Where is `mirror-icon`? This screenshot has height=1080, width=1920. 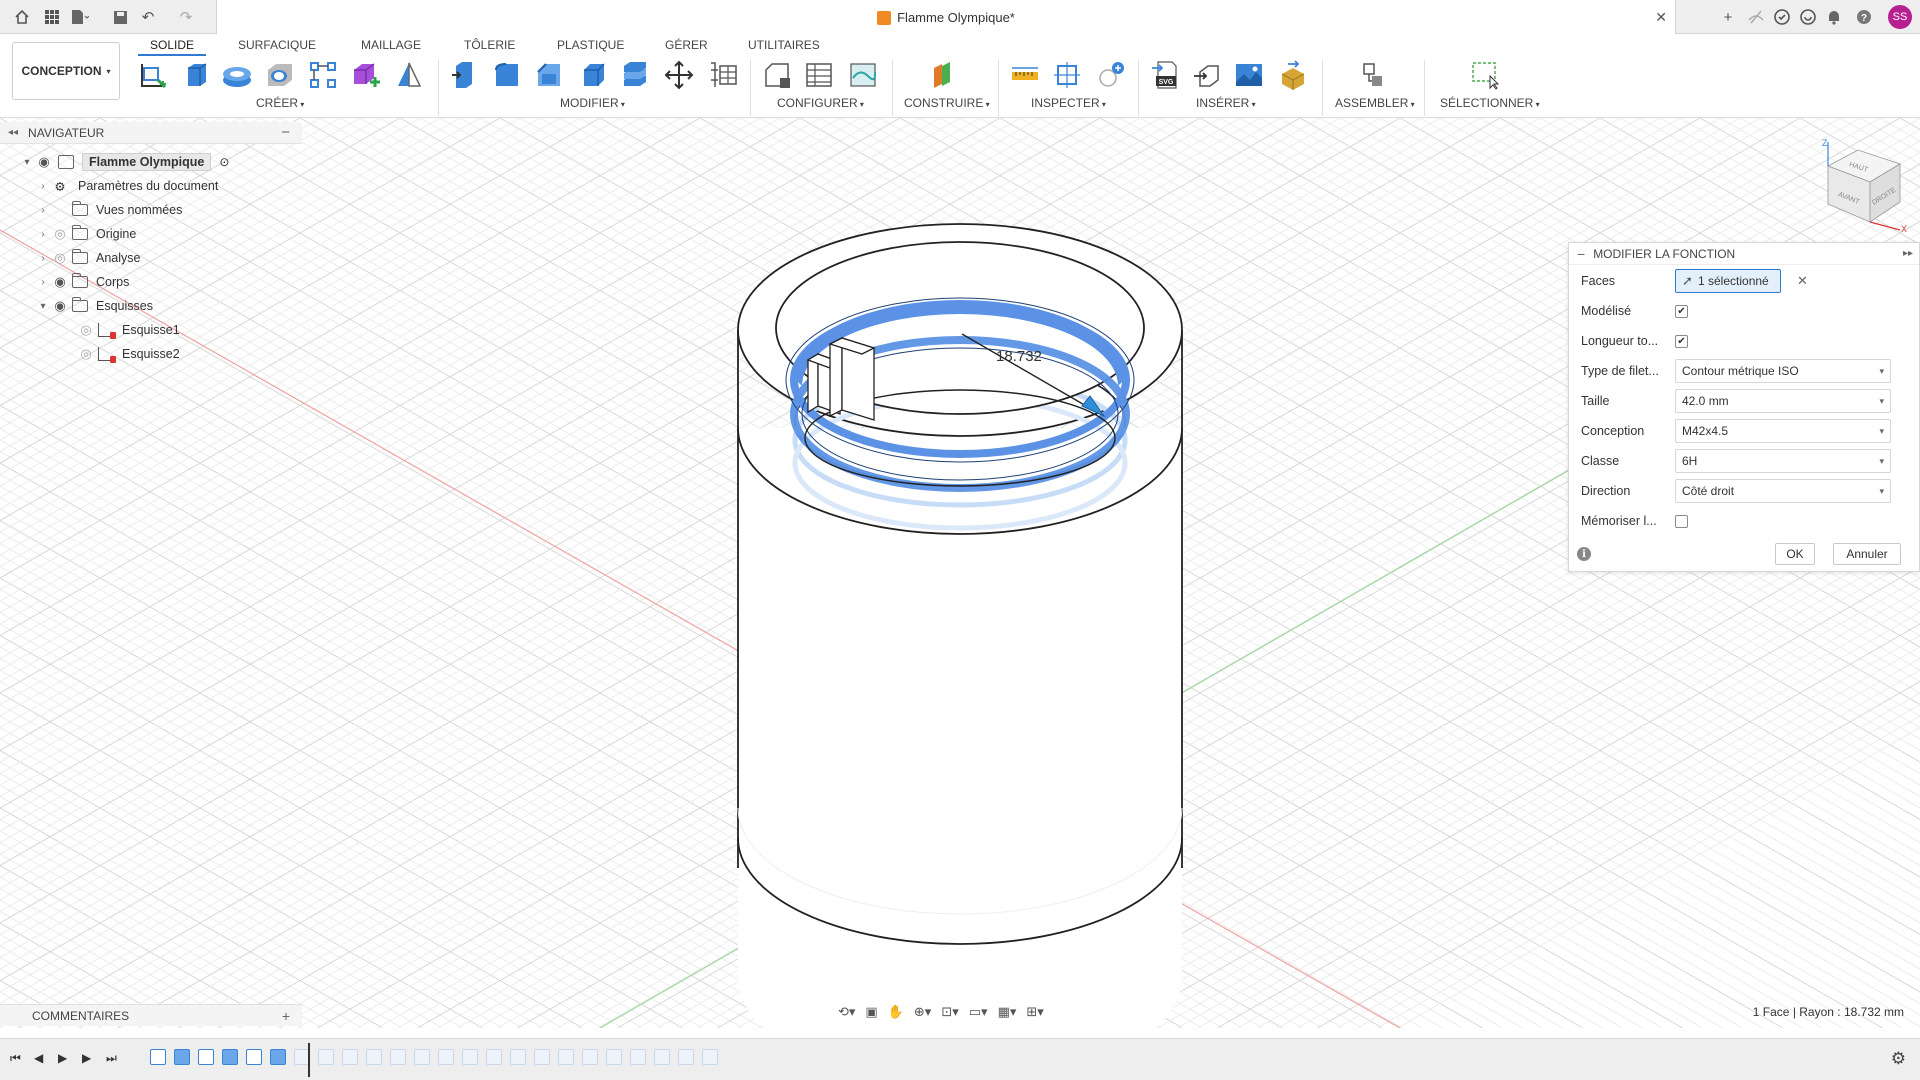
mirror-icon is located at coordinates (409, 75).